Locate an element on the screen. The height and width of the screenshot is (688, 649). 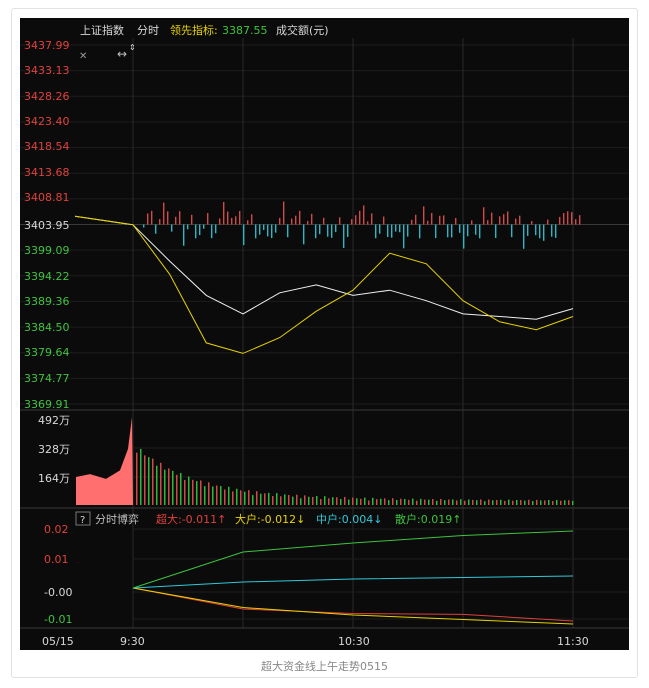
volume-axis: 492万 328万 164万 is located at coordinates (54, 449).